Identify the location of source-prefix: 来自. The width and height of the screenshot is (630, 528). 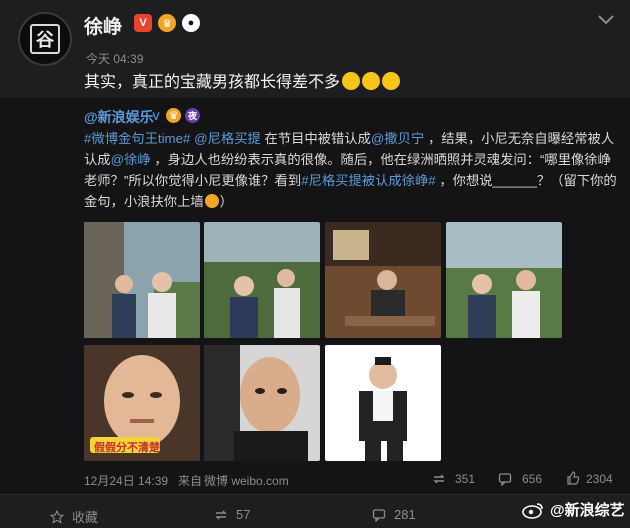
(190, 481).